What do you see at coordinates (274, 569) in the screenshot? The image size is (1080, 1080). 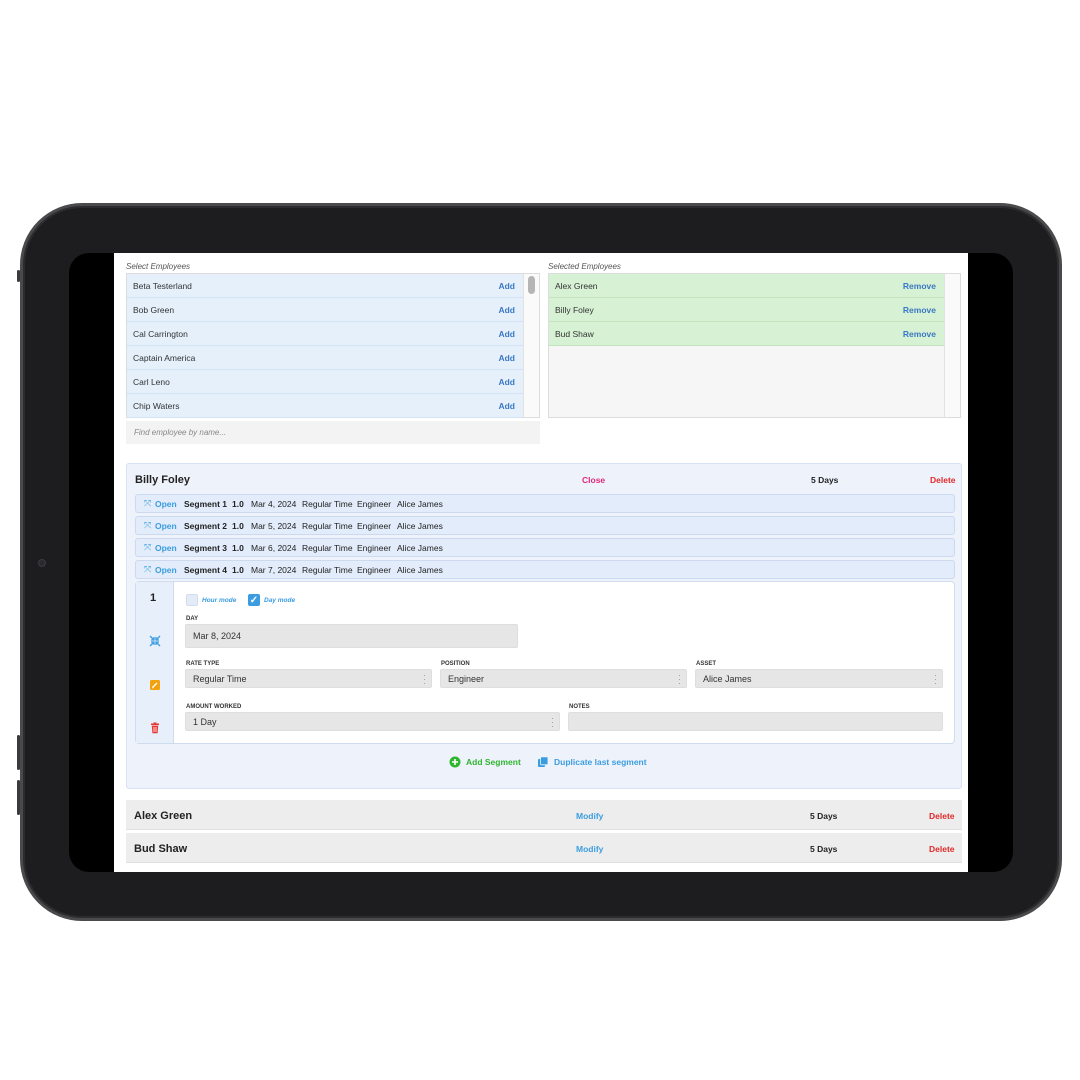 I see `segment-date: Mar 7, 2024` at bounding box center [274, 569].